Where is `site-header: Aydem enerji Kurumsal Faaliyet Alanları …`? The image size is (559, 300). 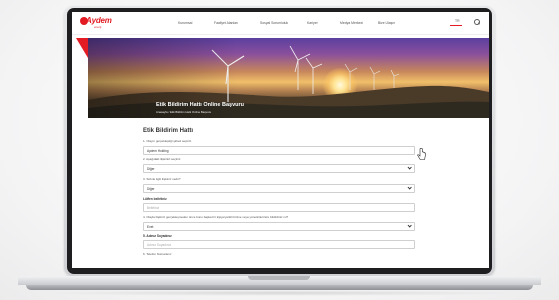
site-header: Aydem enerji Kurumsal Faaliyet Alanları … is located at coordinates (280, 23).